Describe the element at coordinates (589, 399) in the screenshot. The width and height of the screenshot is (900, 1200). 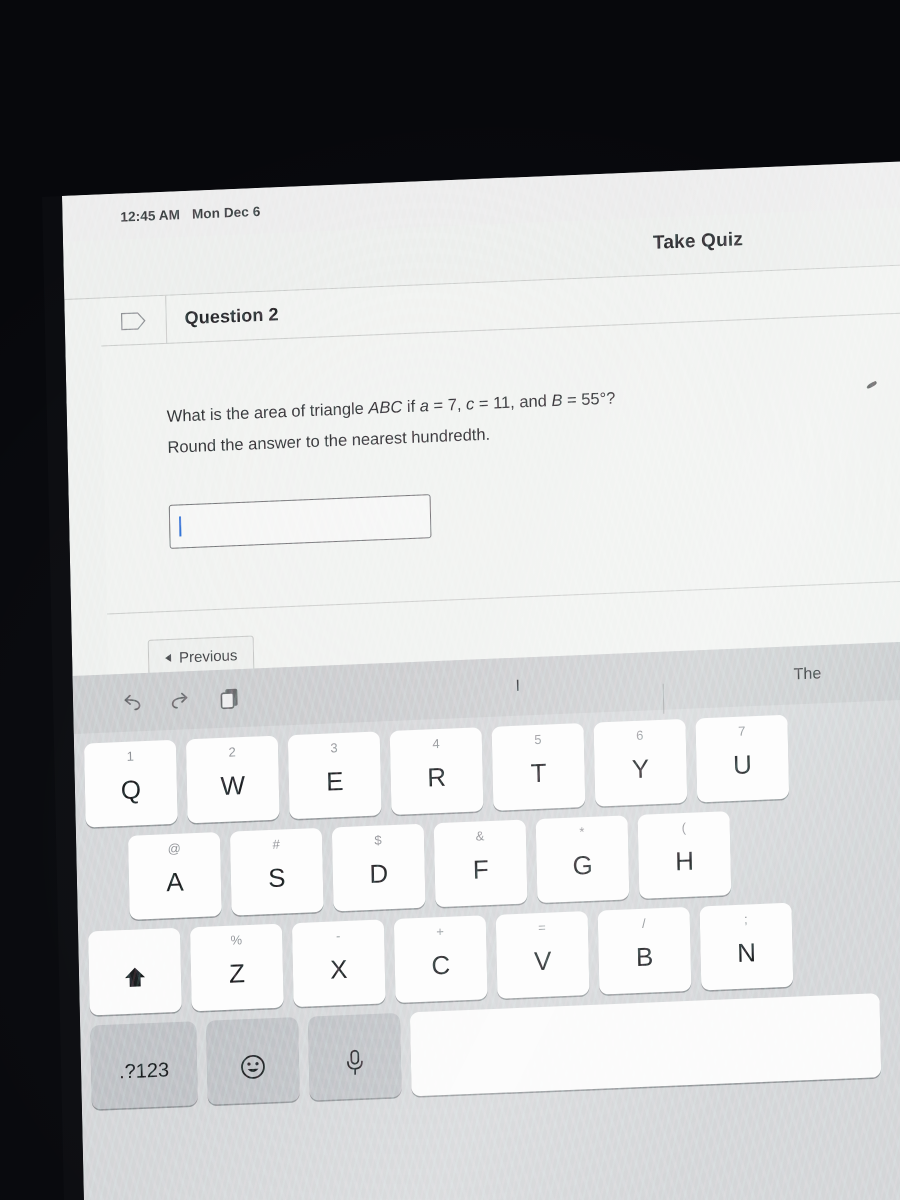
I see `prompt-seg-e: = 55°?` at that location.